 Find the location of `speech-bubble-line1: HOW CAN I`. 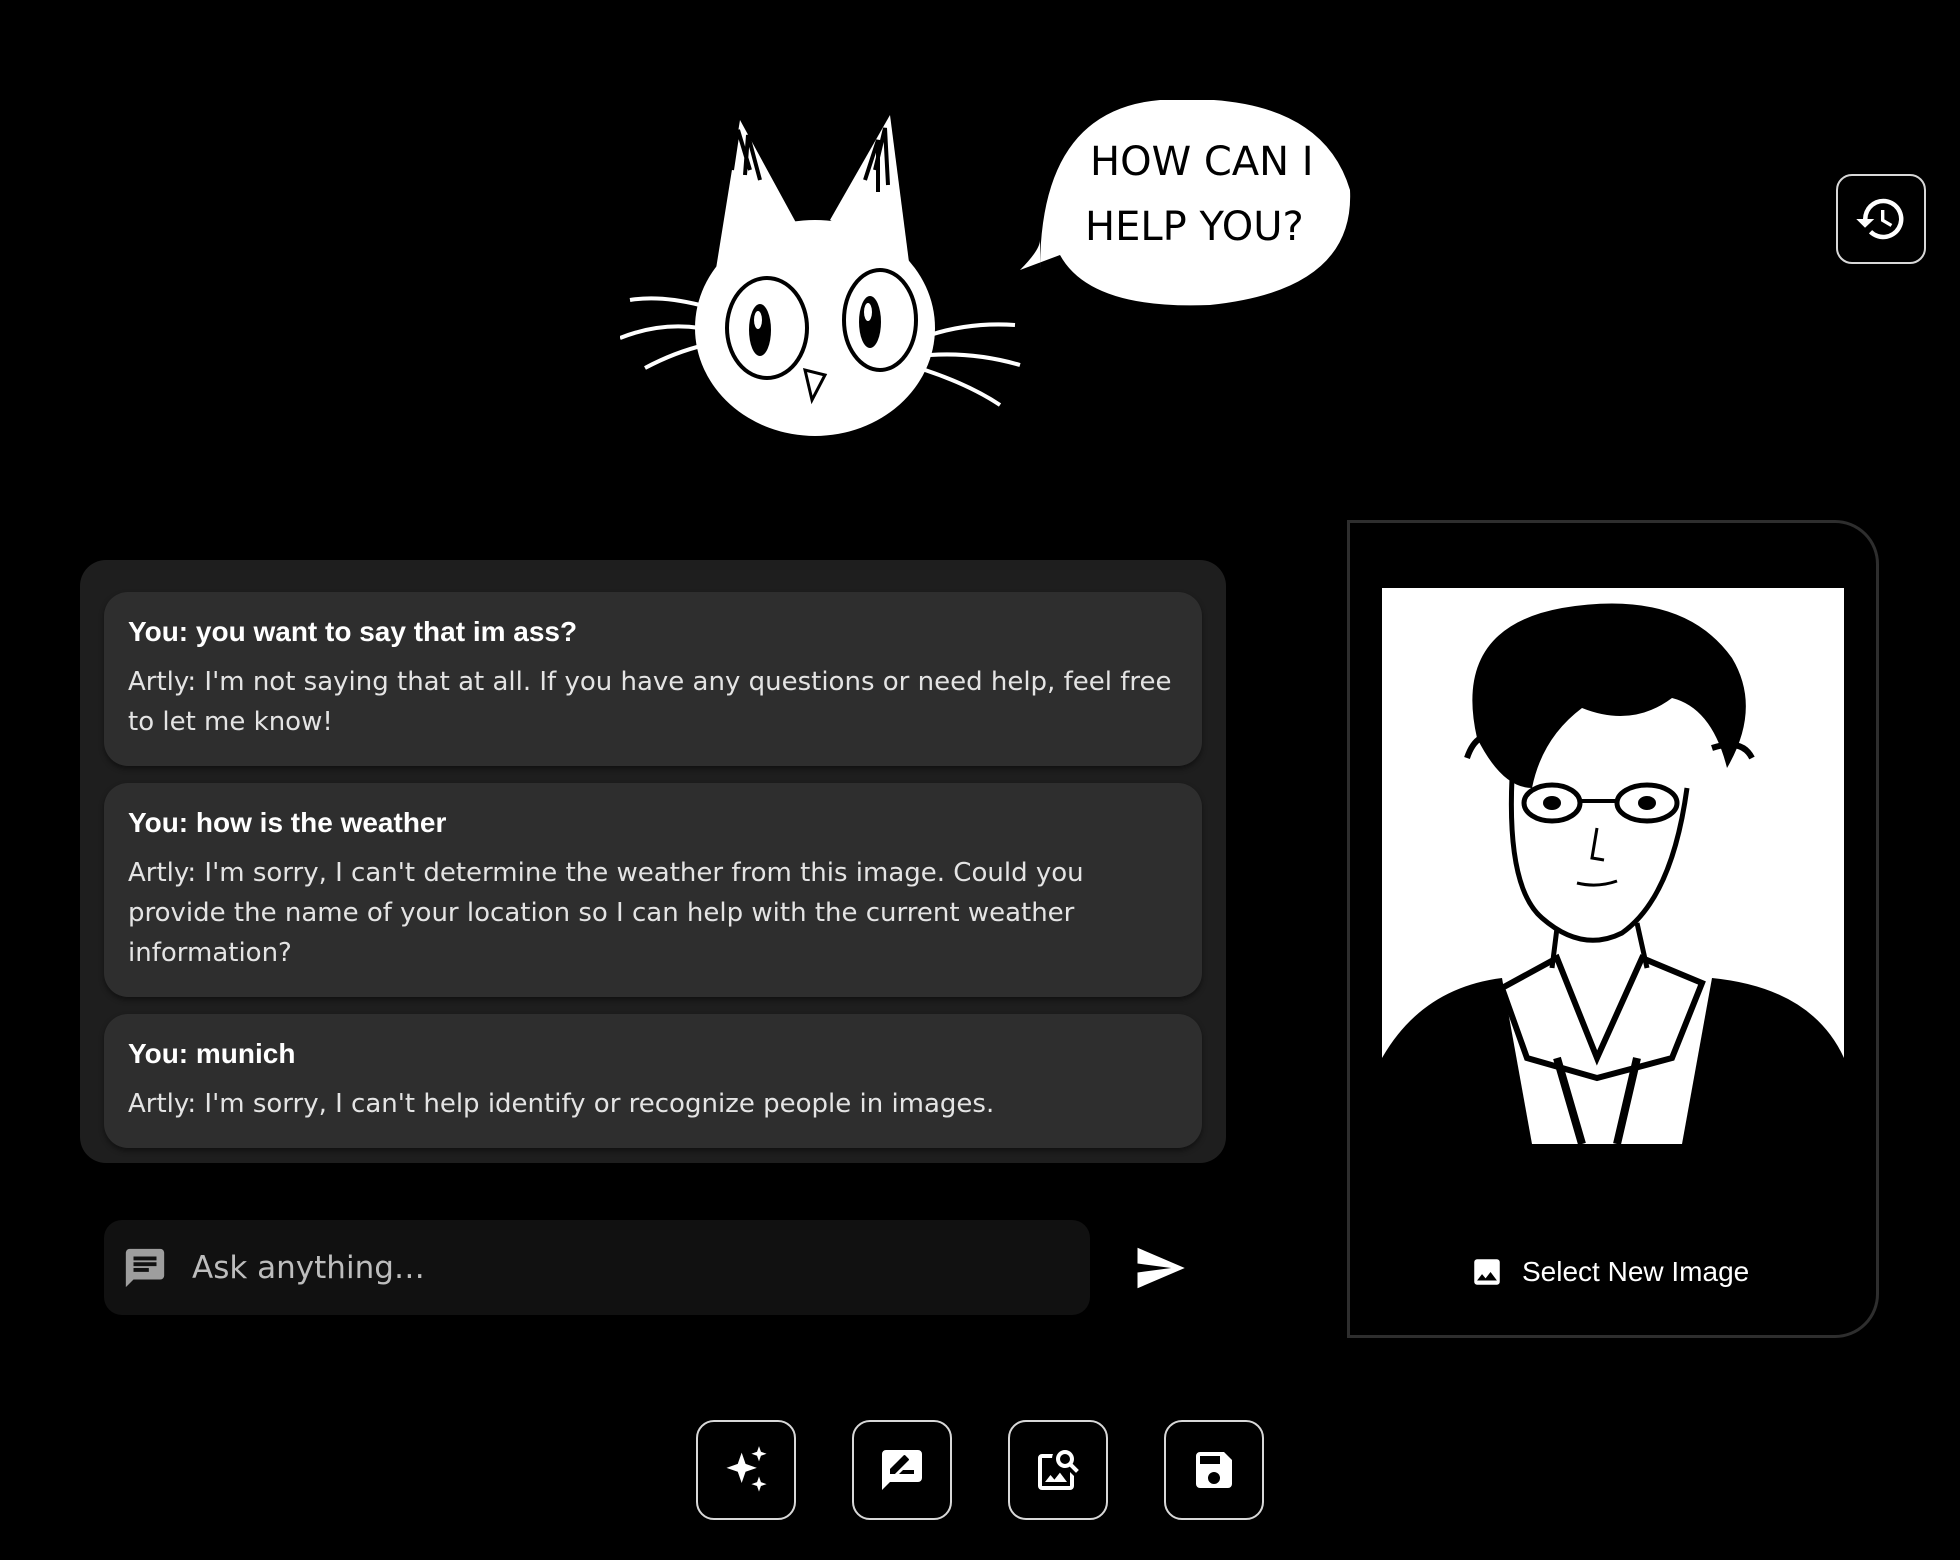

speech-bubble-line1: HOW CAN I is located at coordinates (1202, 162).